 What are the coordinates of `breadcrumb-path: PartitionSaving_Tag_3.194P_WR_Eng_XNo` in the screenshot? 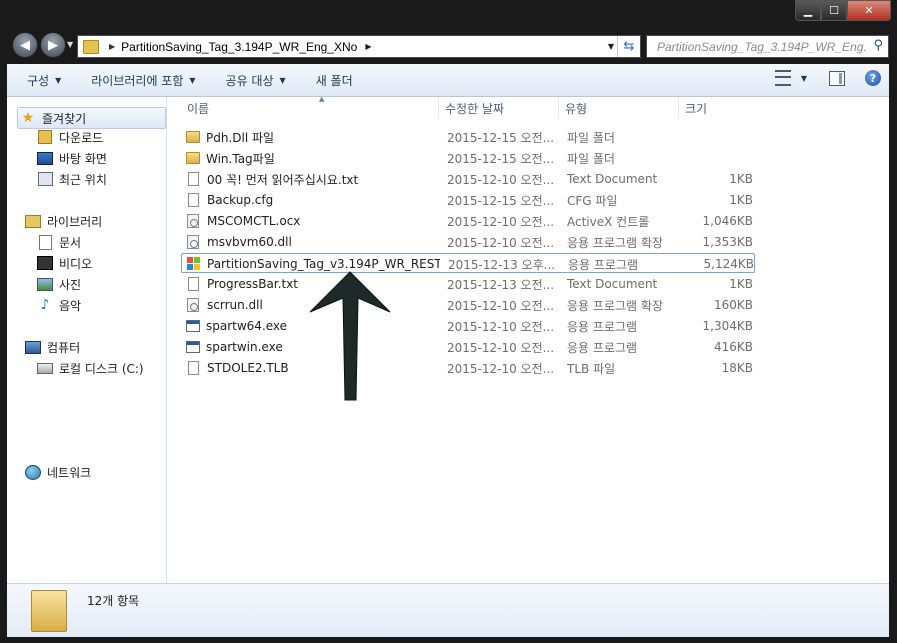 It's located at (239, 47).